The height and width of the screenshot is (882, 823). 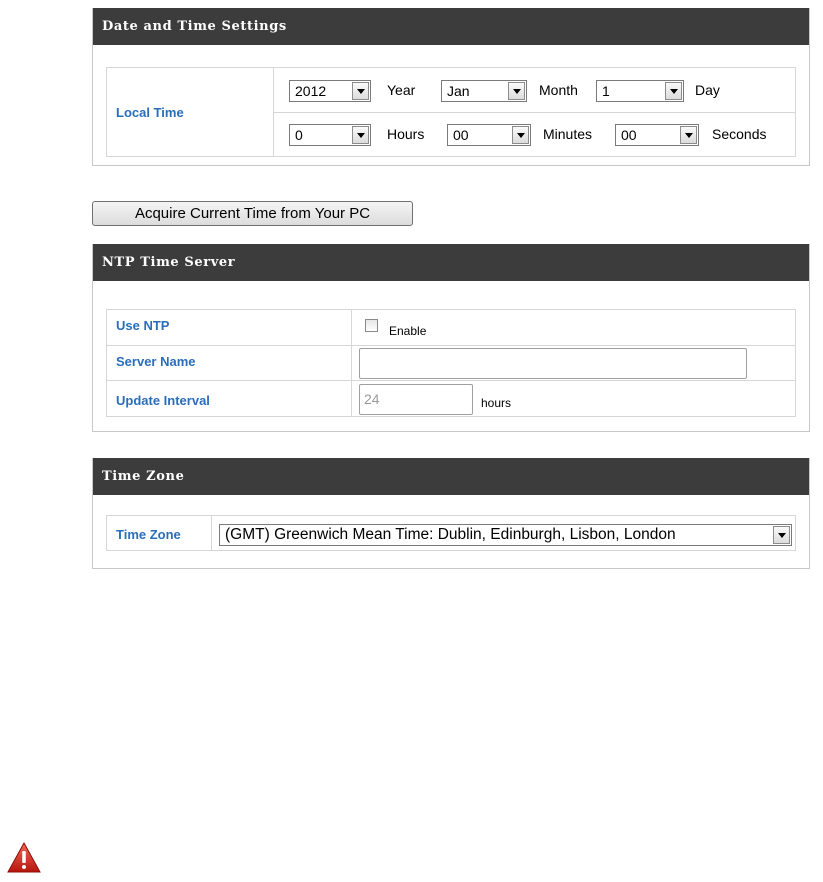 I want to click on warning-triangle-icon, so click(x=24, y=857).